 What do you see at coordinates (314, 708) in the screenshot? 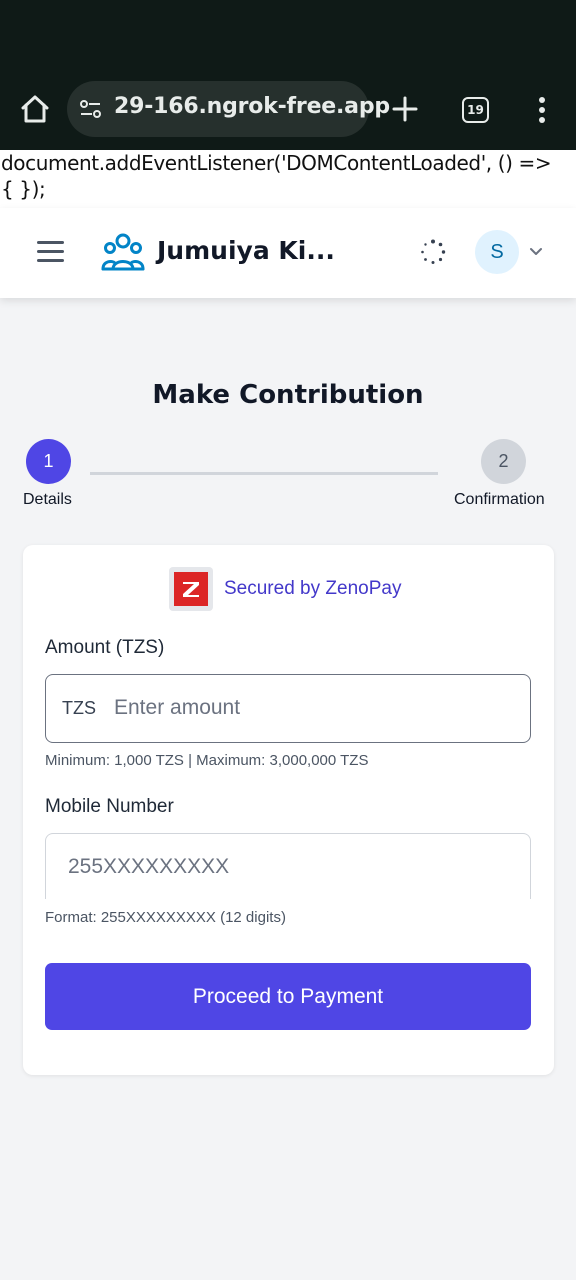
I see `amount-input` at bounding box center [314, 708].